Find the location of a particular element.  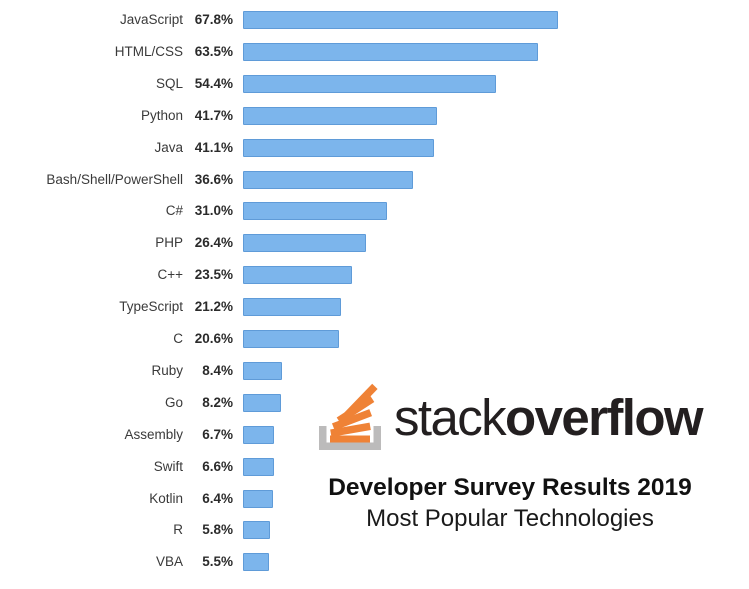

wordmark-stack: stack is located at coordinates (450, 417).